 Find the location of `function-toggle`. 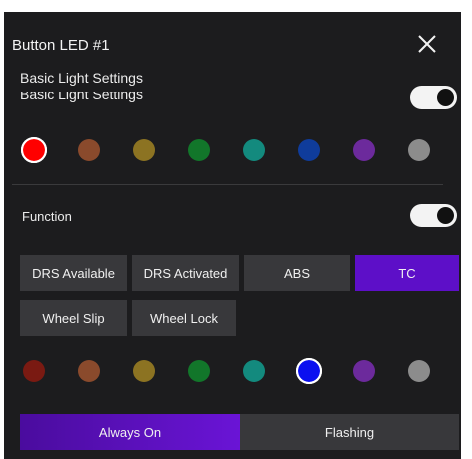

function-toggle is located at coordinates (433, 215).